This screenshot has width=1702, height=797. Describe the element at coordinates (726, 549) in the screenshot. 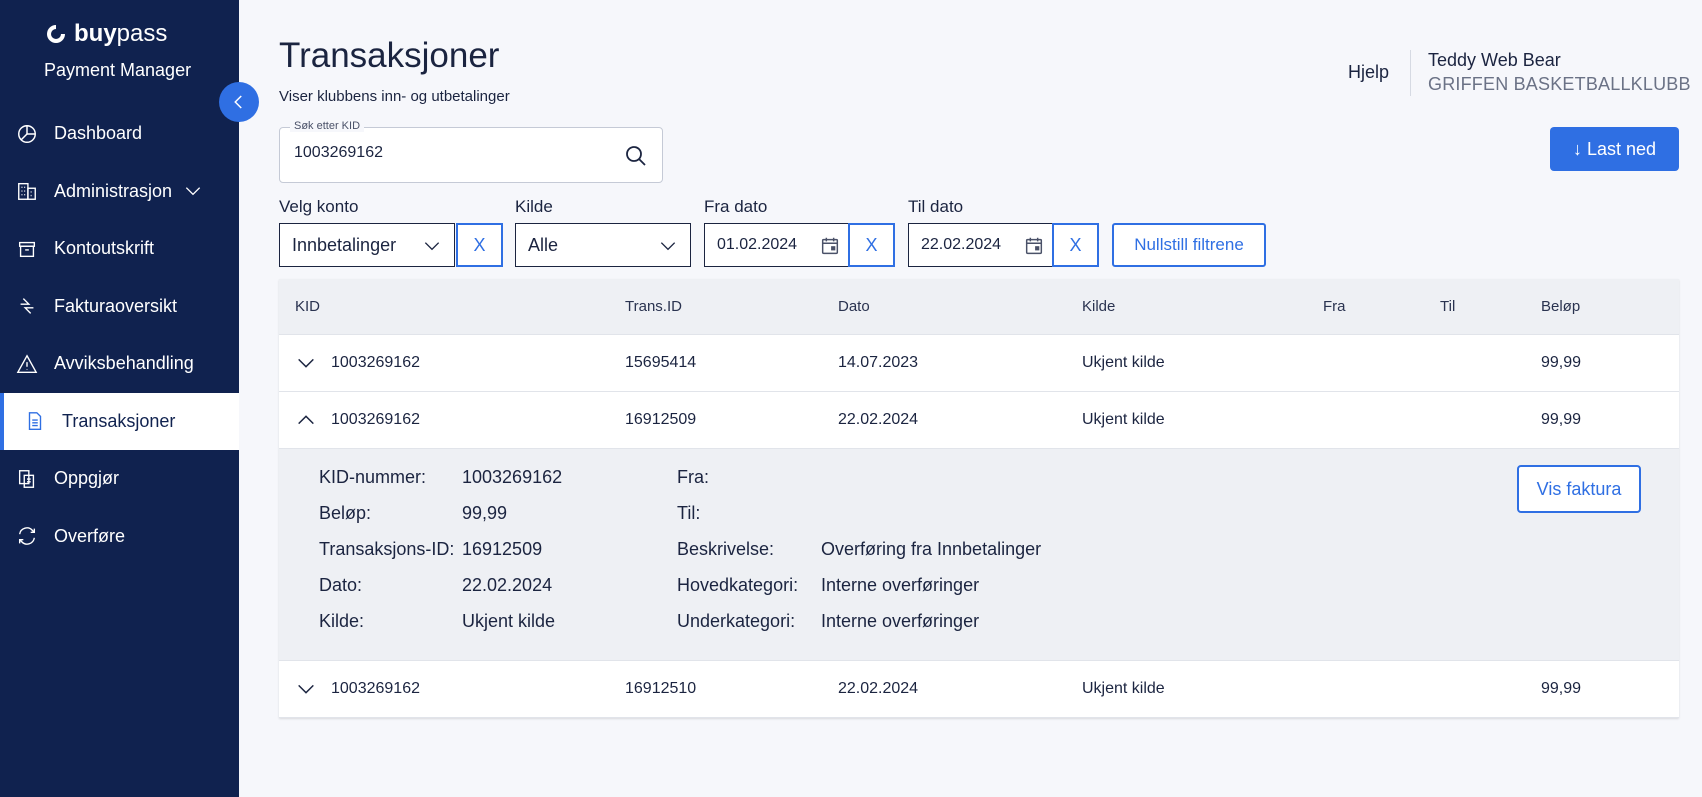

I see `detail-description-label: Beskrivelse:` at that location.